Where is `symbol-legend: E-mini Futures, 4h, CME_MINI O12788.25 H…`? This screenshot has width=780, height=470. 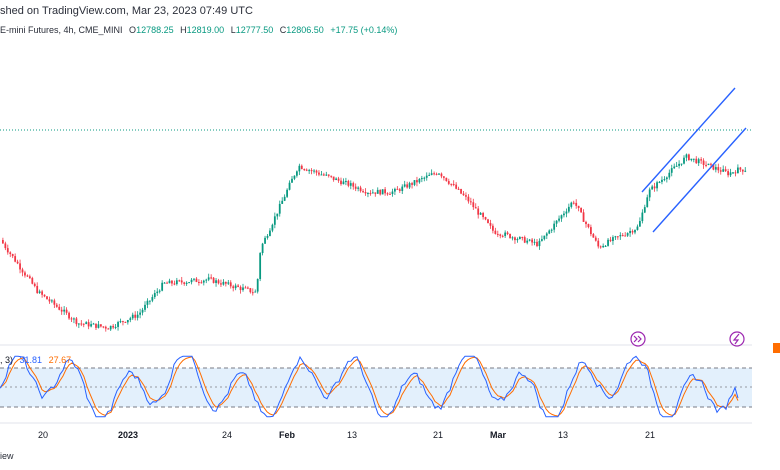 symbol-legend: E-mini Futures, 4h, CME_MINI O12788.25 H… is located at coordinates (198, 30).